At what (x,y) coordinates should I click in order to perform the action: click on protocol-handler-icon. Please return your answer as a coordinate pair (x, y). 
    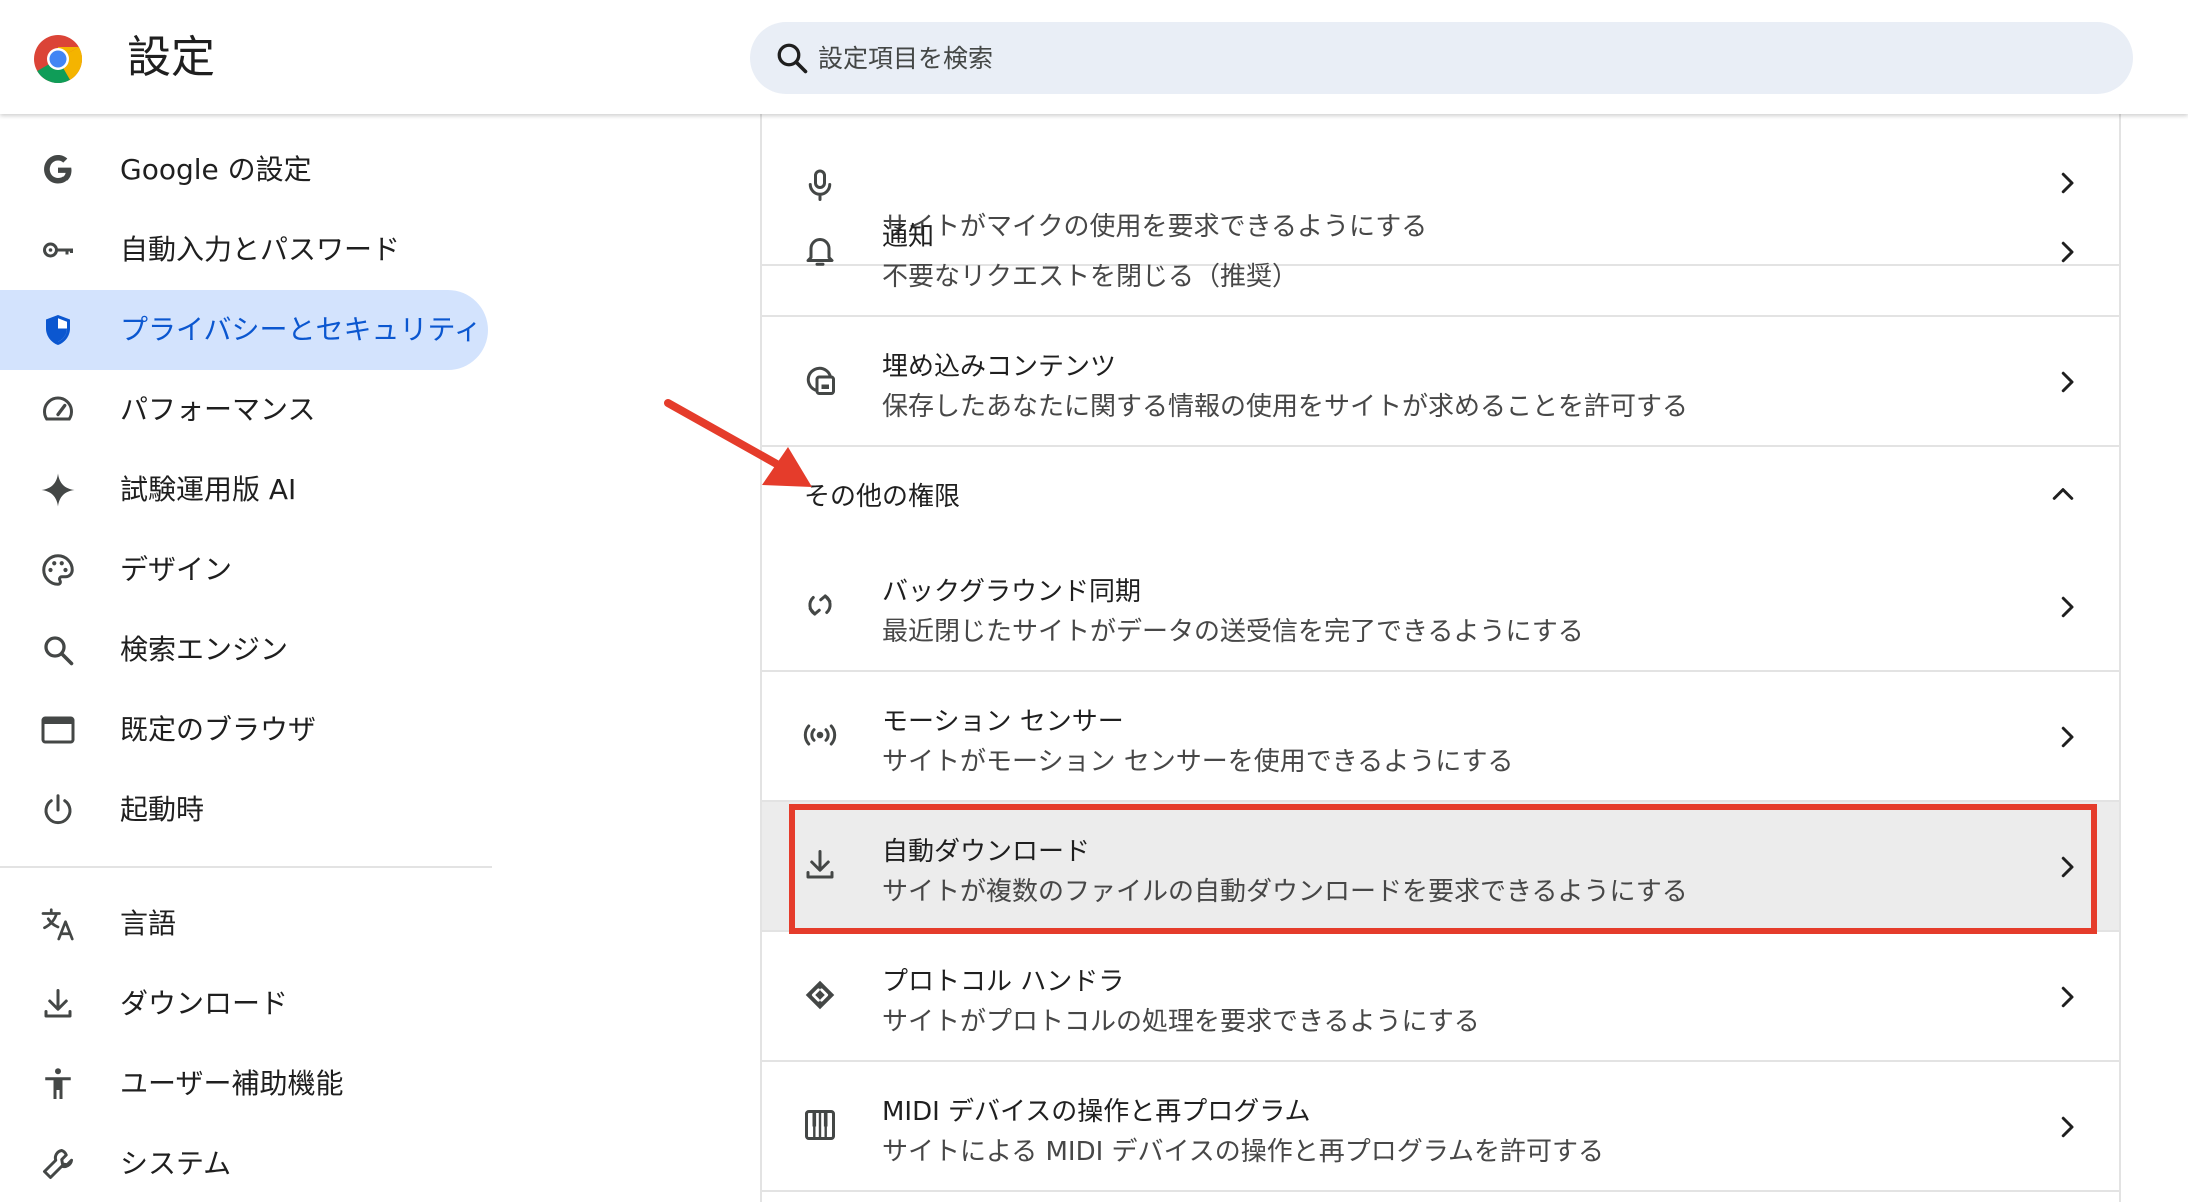
    Looking at the image, I should click on (820, 995).